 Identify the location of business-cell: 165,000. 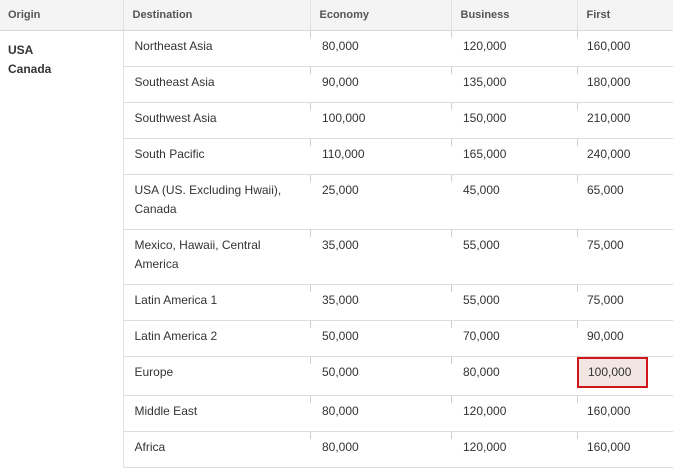
(514, 156).